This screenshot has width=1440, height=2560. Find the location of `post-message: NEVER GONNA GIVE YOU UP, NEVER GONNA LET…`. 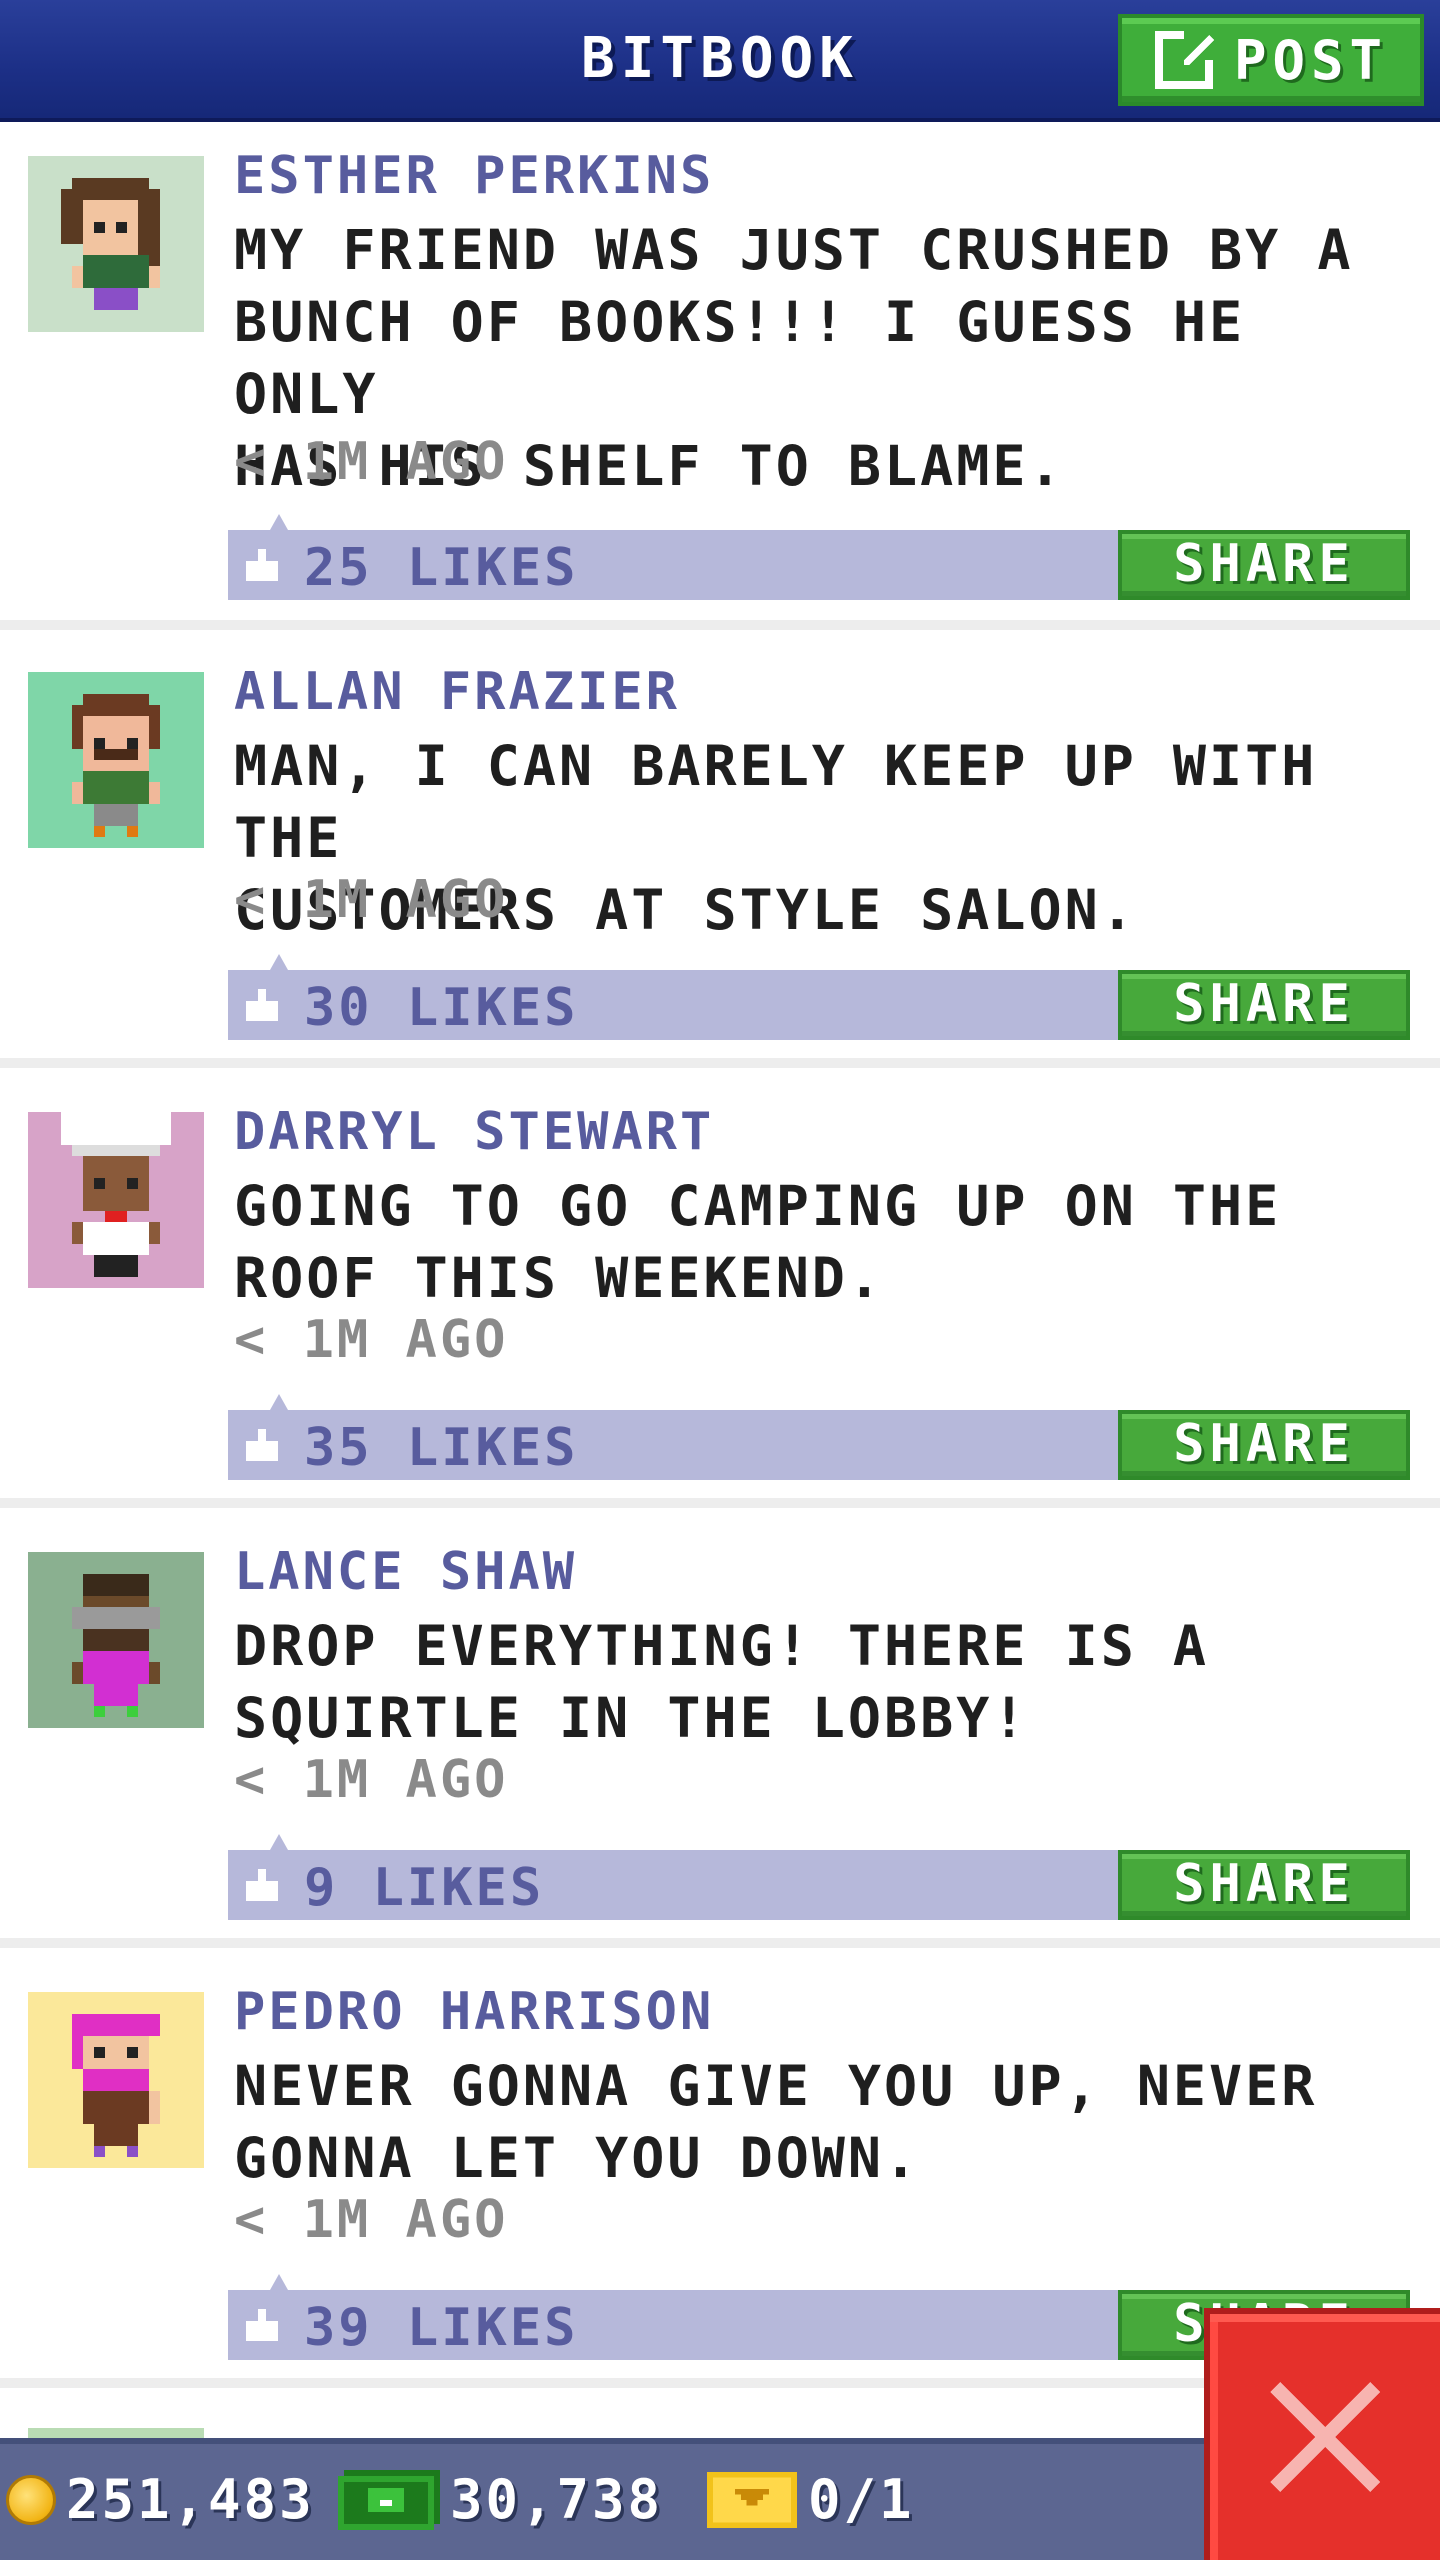

post-message: NEVER GONNA GIVE YOU UP, NEVER GONNA LET… is located at coordinates (776, 2122).